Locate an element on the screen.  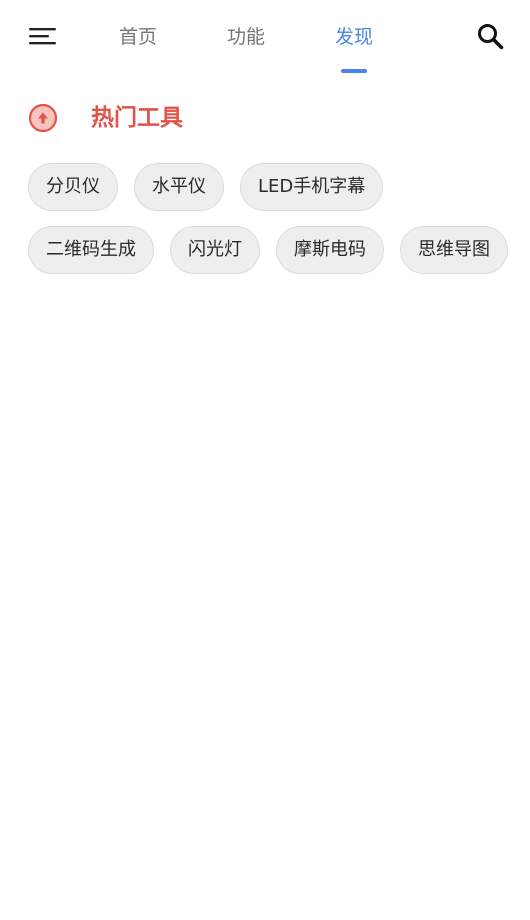
tool-chip-flashlight: 闪光灯 is located at coordinates (215, 250).